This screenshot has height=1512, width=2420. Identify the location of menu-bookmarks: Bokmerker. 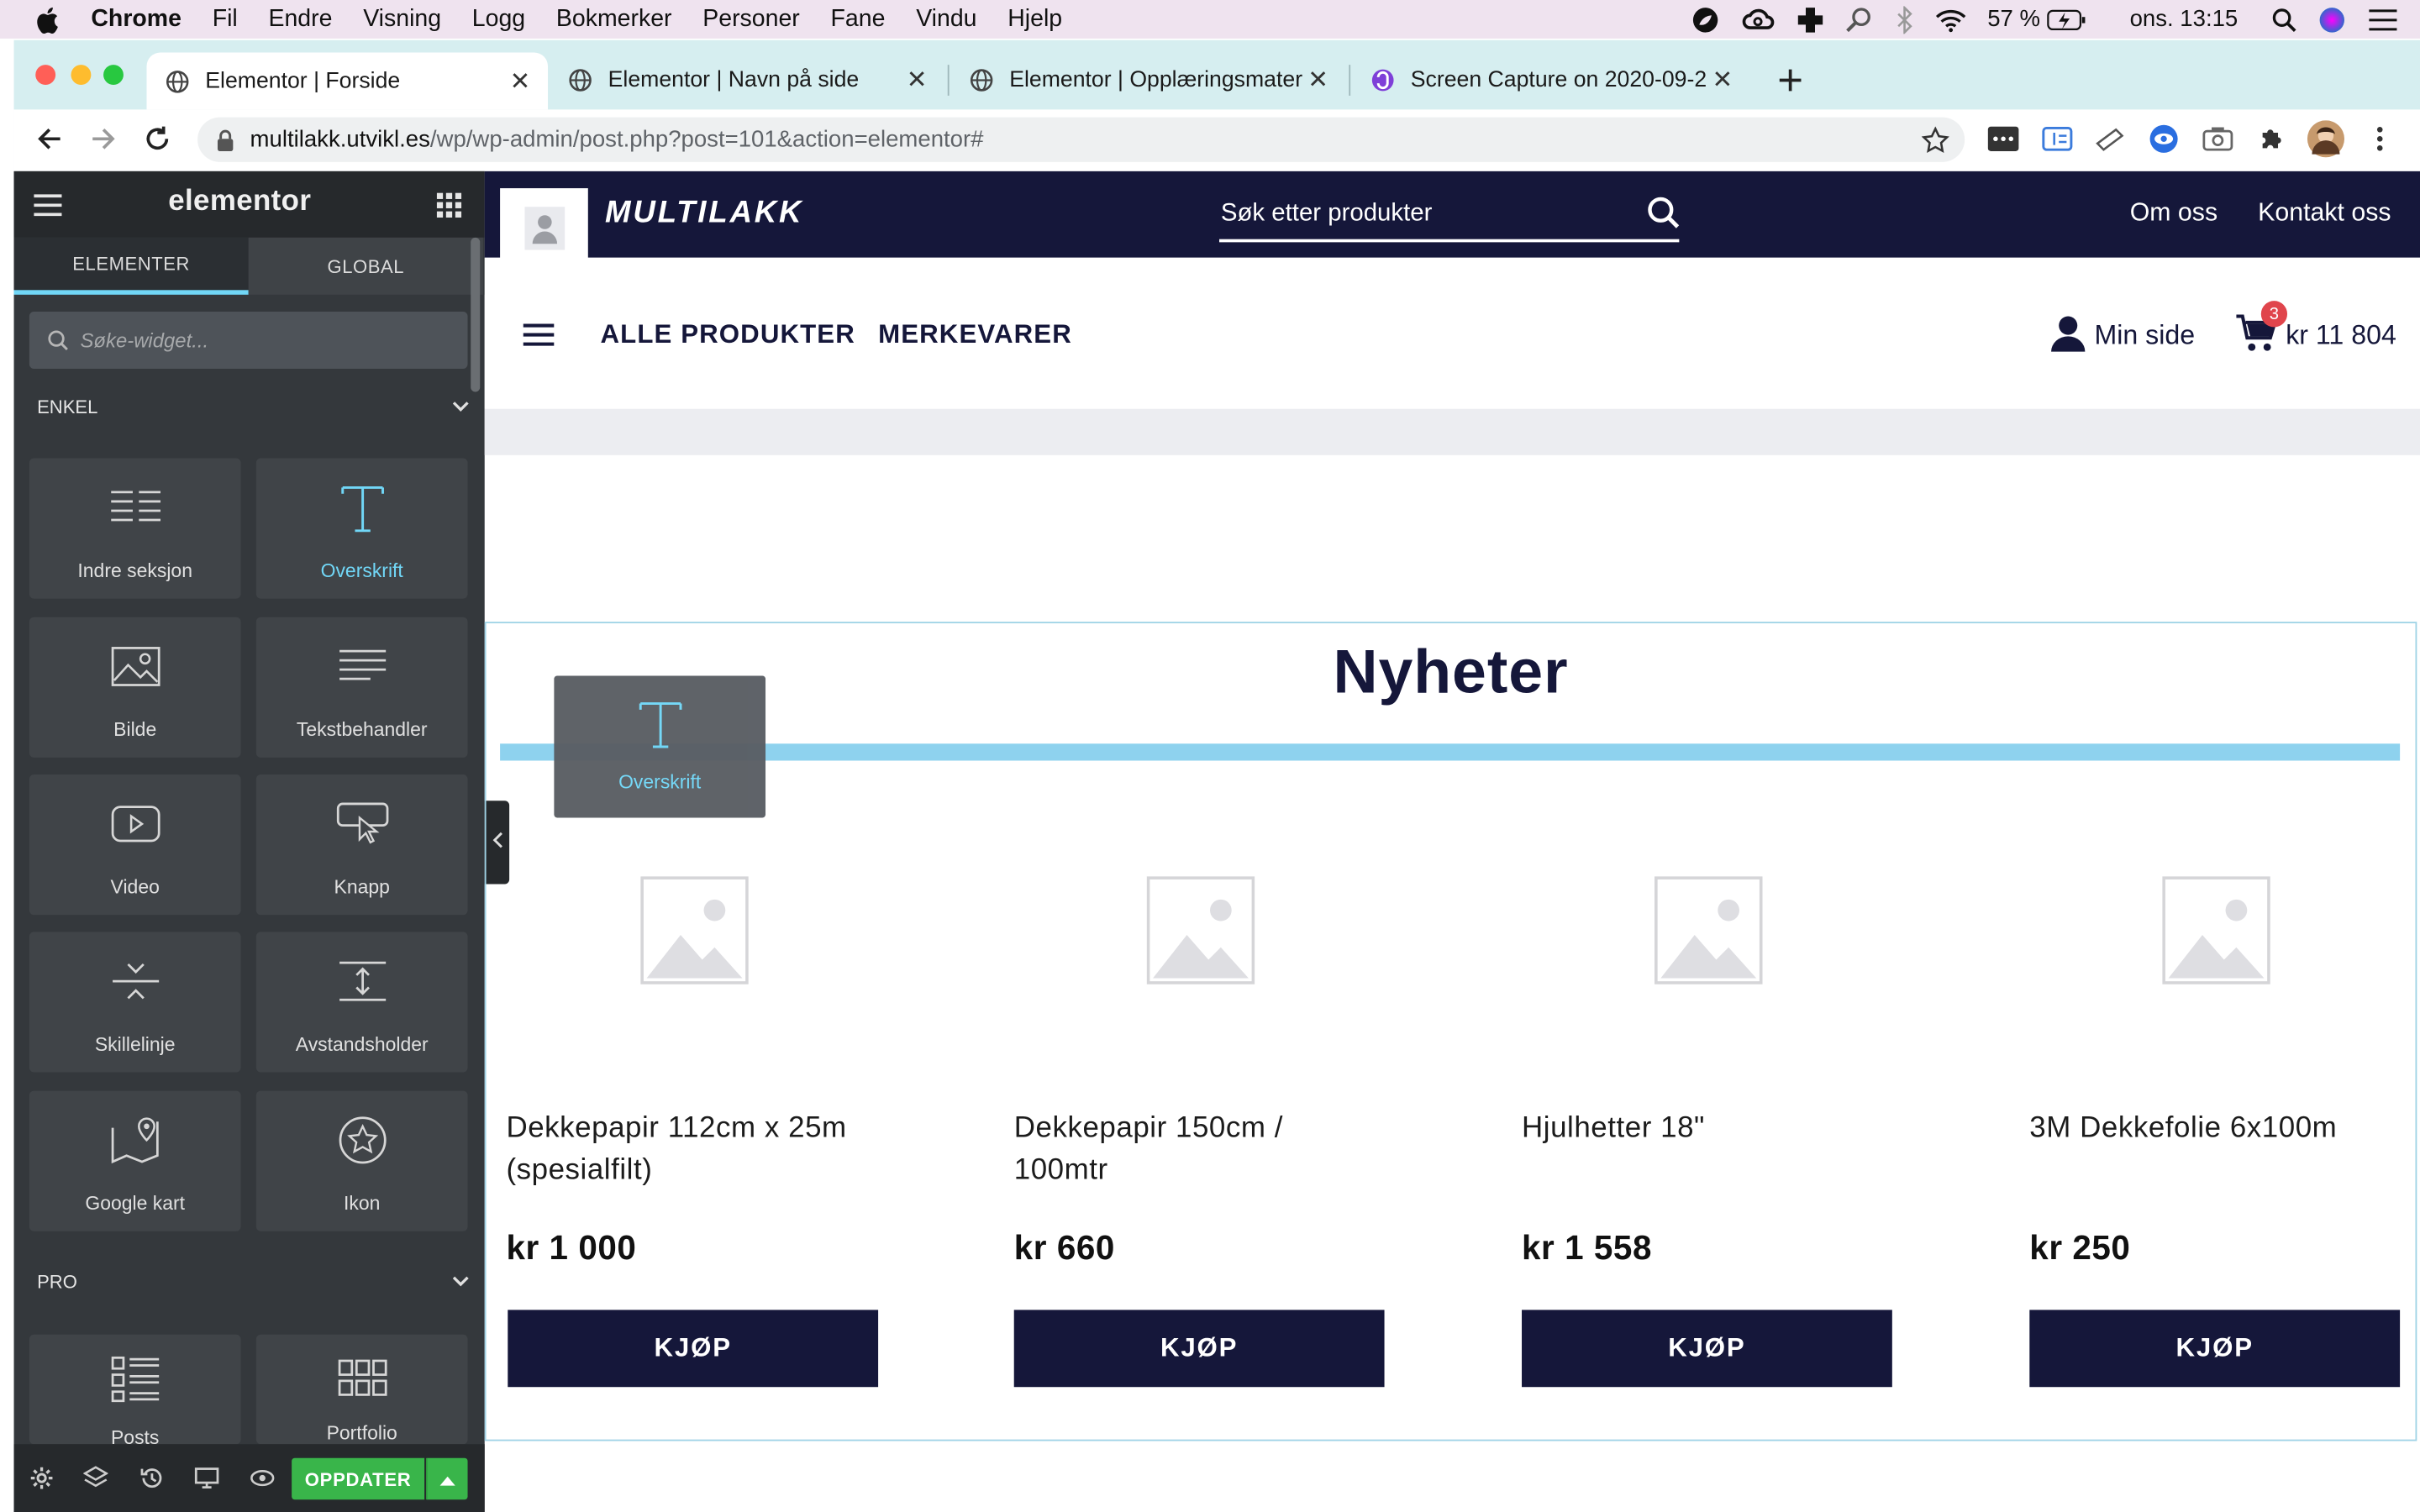
(614, 19).